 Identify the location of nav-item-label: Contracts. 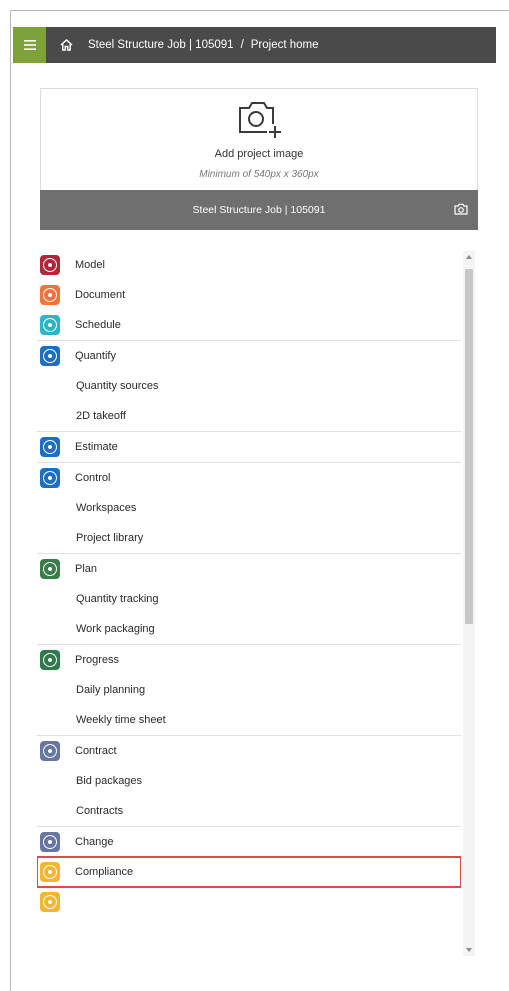
(100, 811).